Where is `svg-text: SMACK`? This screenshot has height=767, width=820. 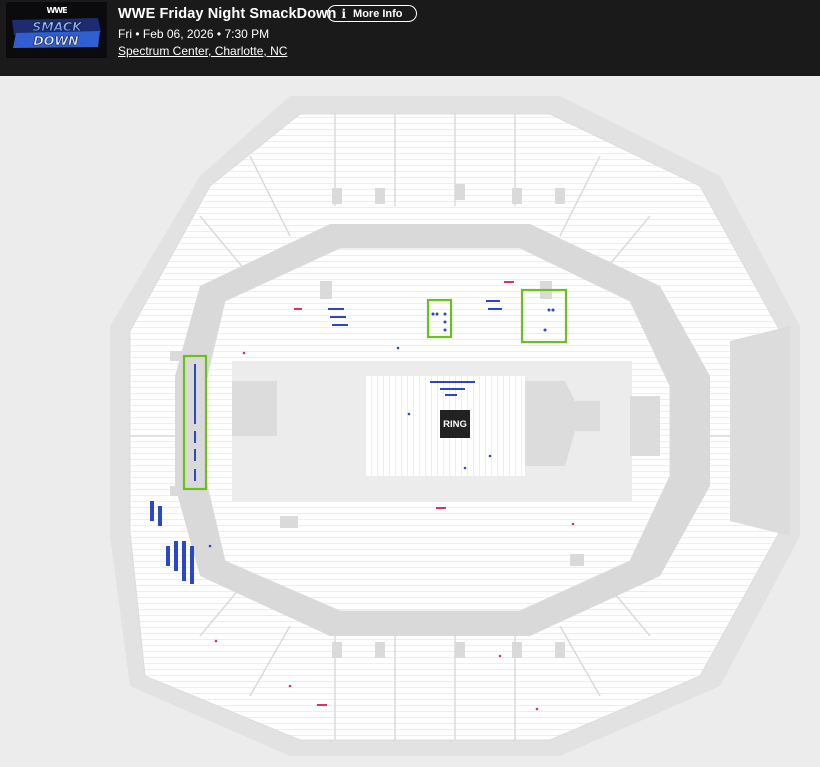 svg-text: SMACK is located at coordinates (57, 26).